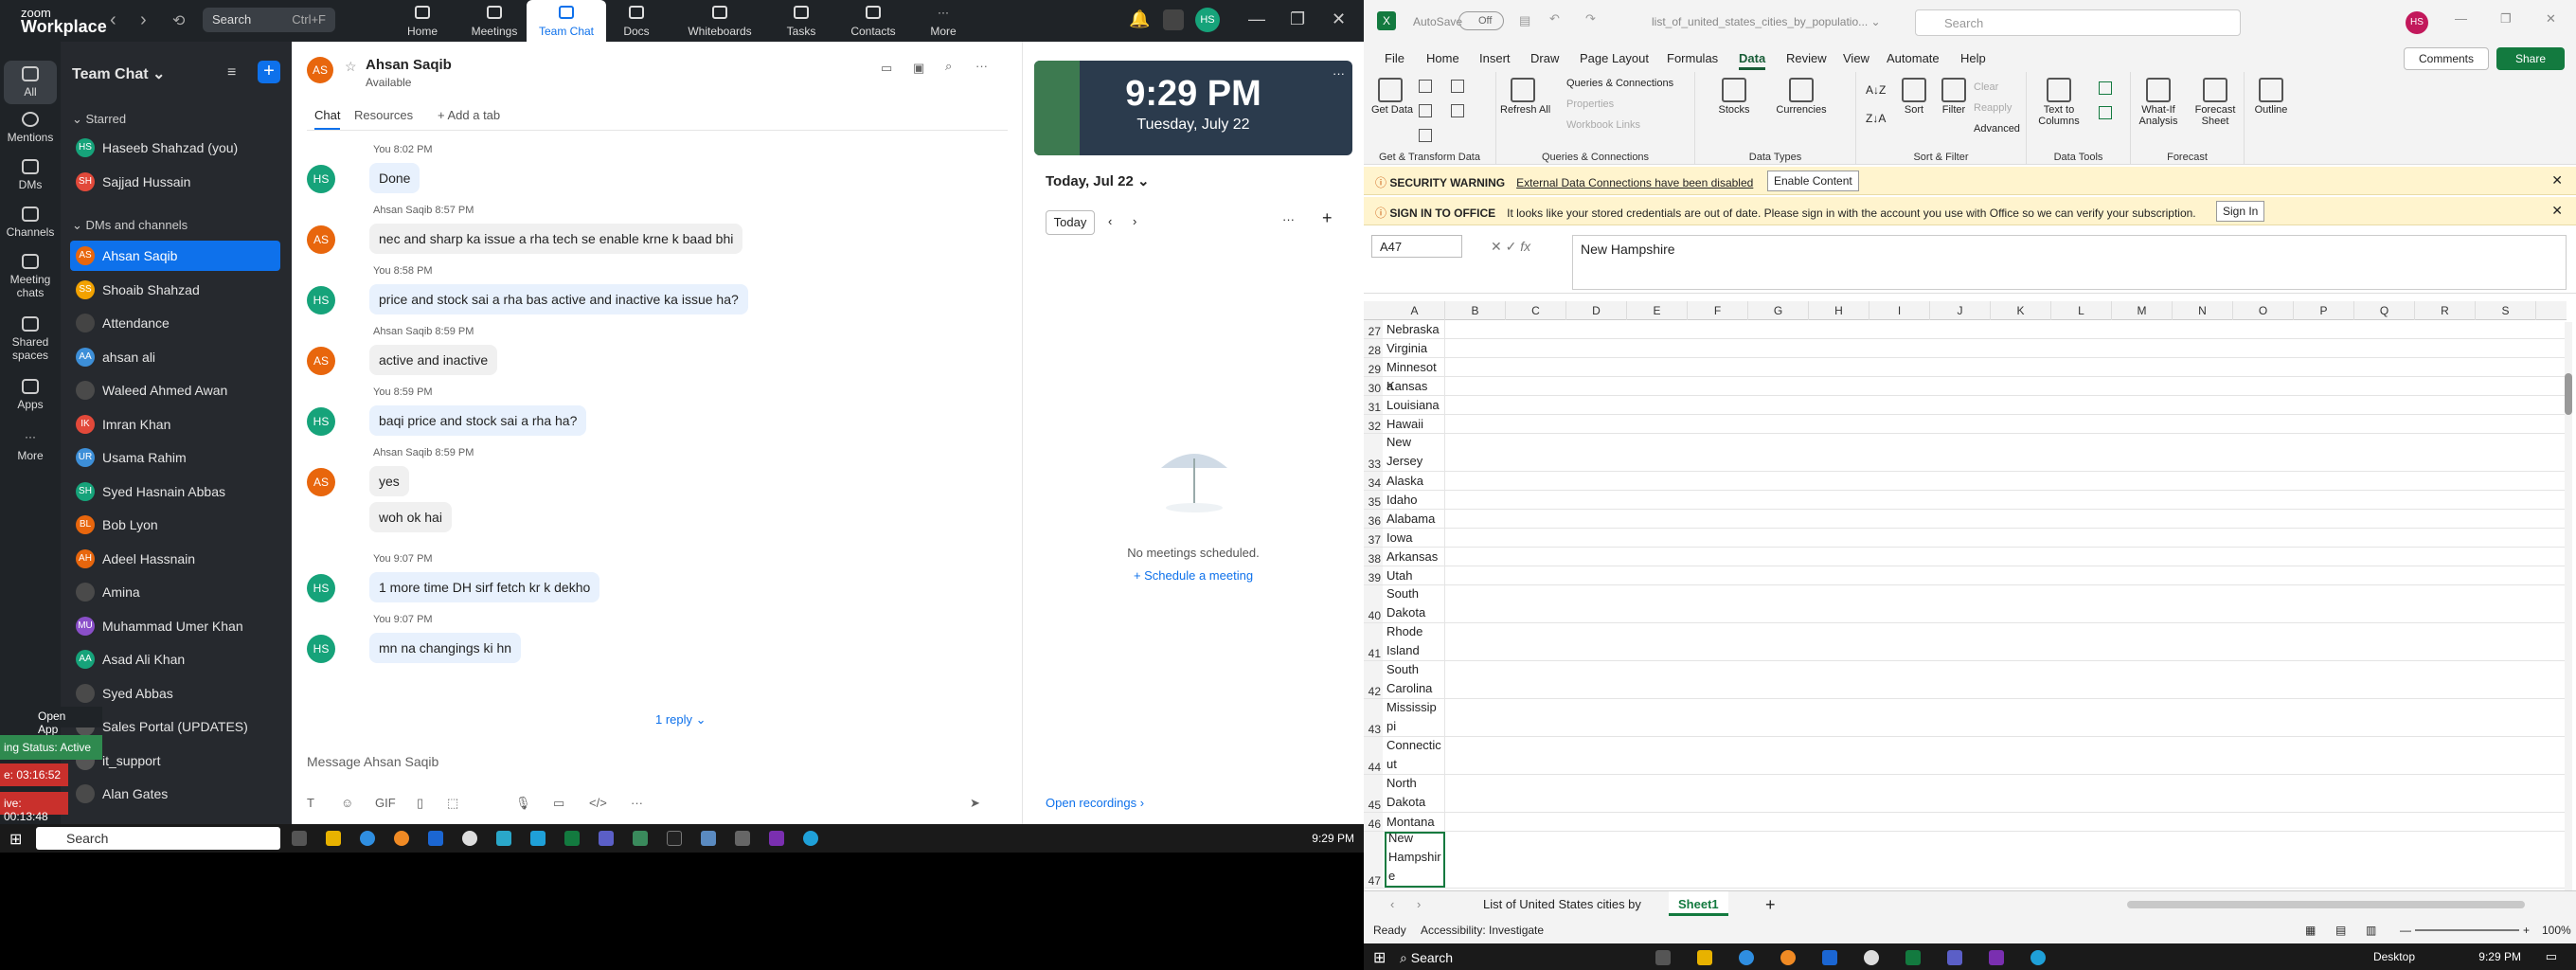  Describe the element at coordinates (1373, 519) in the screenshot. I see `row-number: 36` at that location.